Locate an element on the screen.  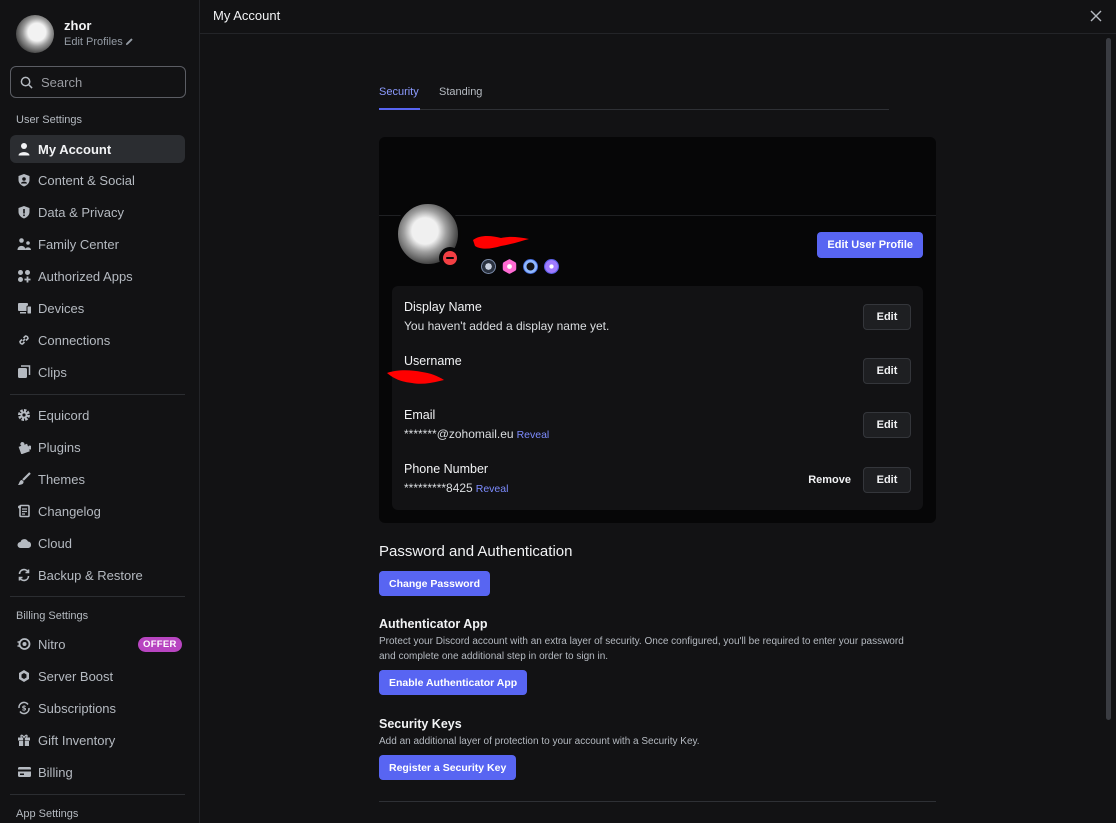
sidebar-item-label: Content & Social is located at coordinates (86, 180).